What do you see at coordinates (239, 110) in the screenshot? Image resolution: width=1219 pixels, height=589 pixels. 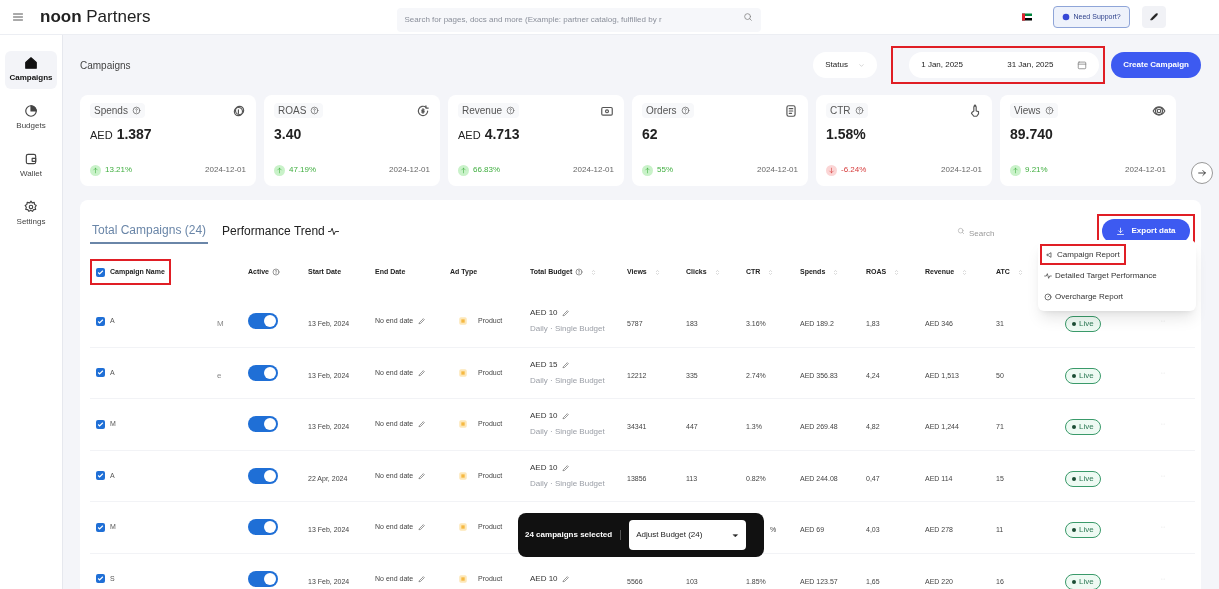 I see `coin-icon` at bounding box center [239, 110].